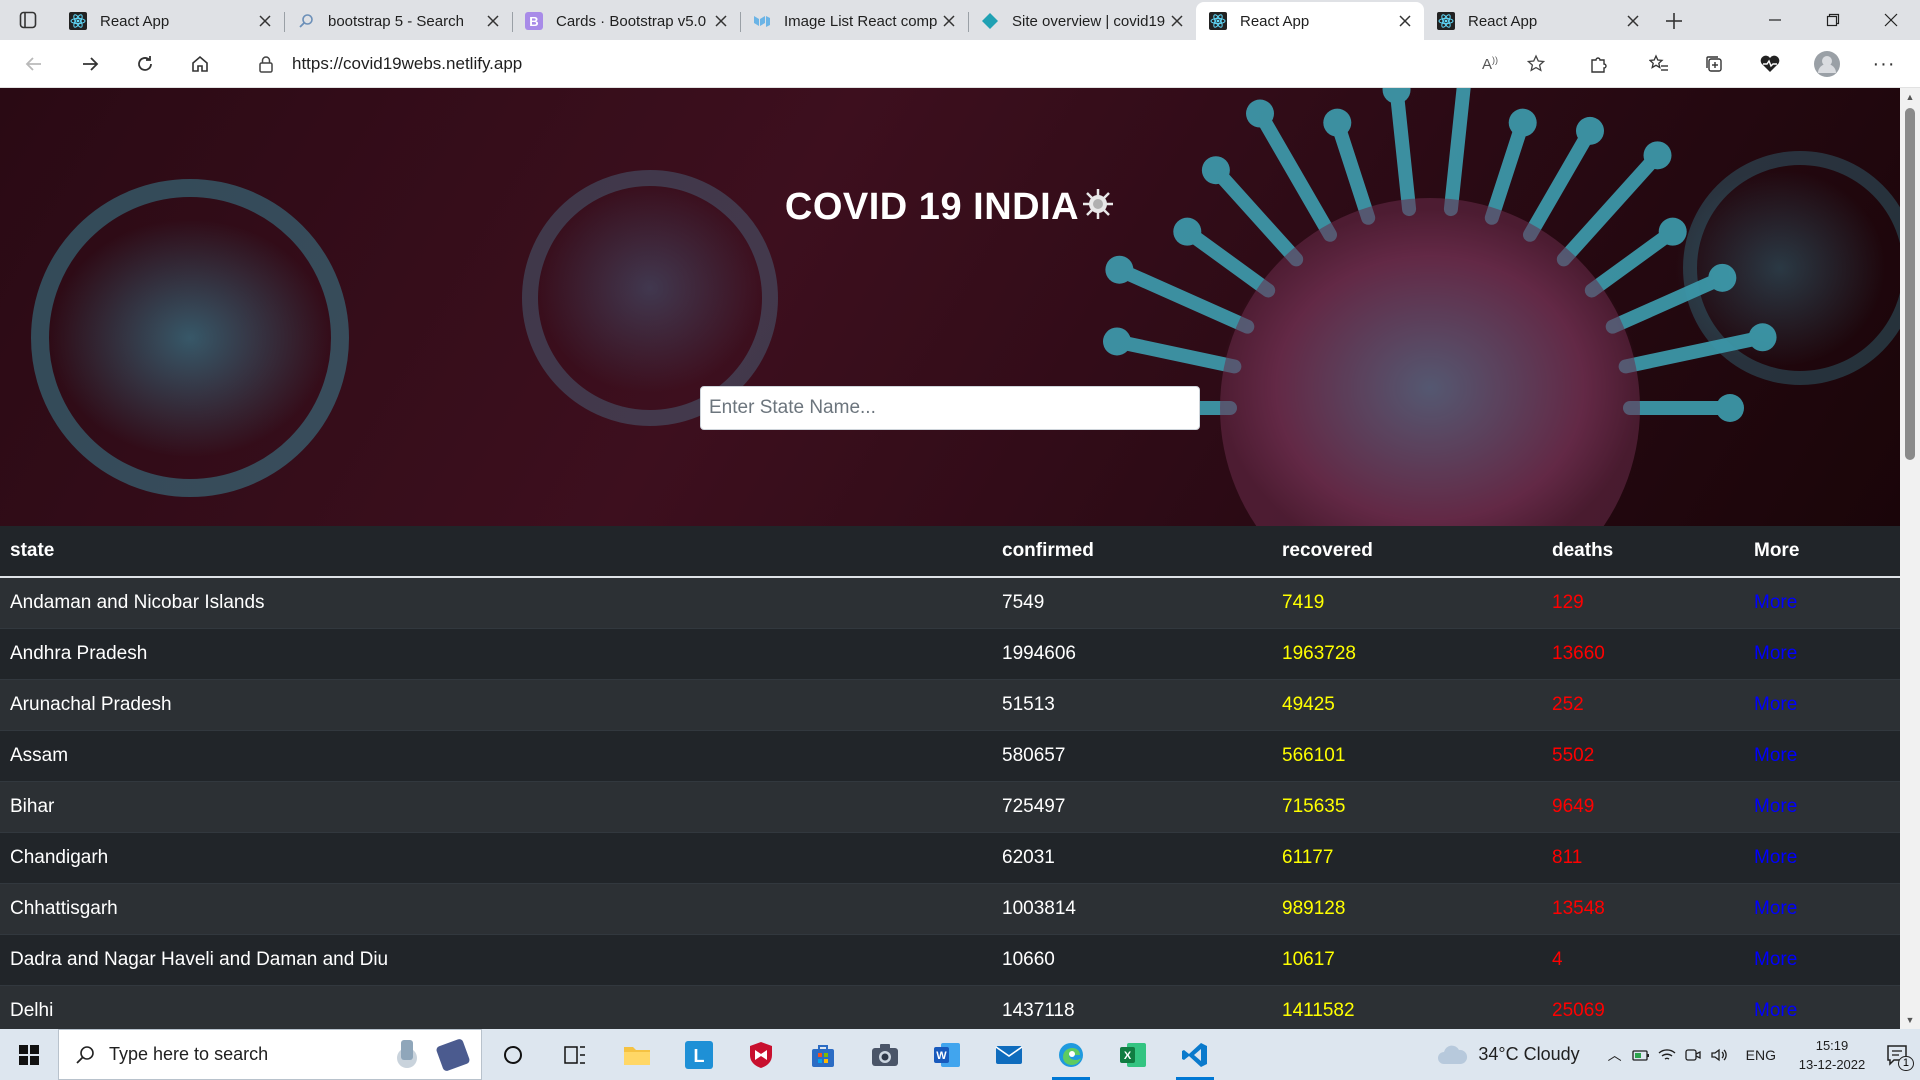 This screenshot has width=1920, height=1080. Describe the element at coordinates (1536, 64) in the screenshot. I see `add-favorite-button` at that location.